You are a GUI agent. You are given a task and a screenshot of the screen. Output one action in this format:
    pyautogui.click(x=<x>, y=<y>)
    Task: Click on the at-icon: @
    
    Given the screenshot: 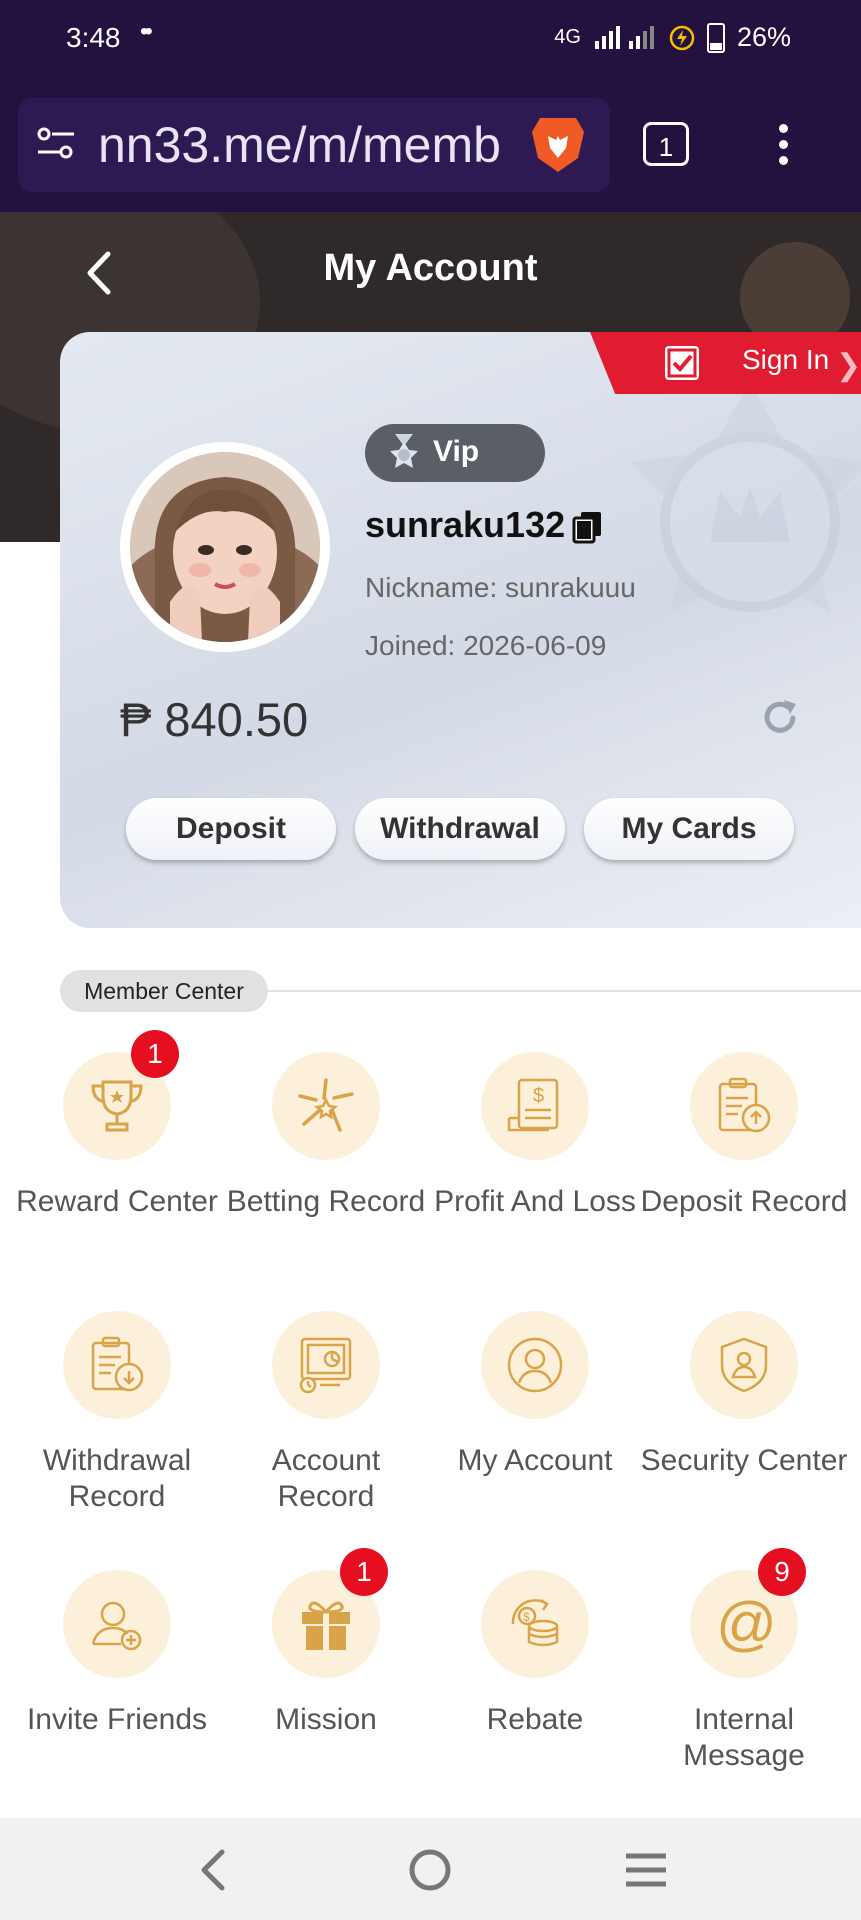 What is the action you would take?
    pyautogui.click(x=745, y=1624)
    